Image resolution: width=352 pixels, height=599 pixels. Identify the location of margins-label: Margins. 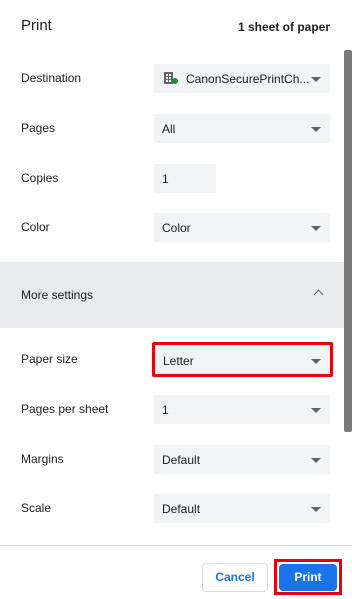
(42, 459).